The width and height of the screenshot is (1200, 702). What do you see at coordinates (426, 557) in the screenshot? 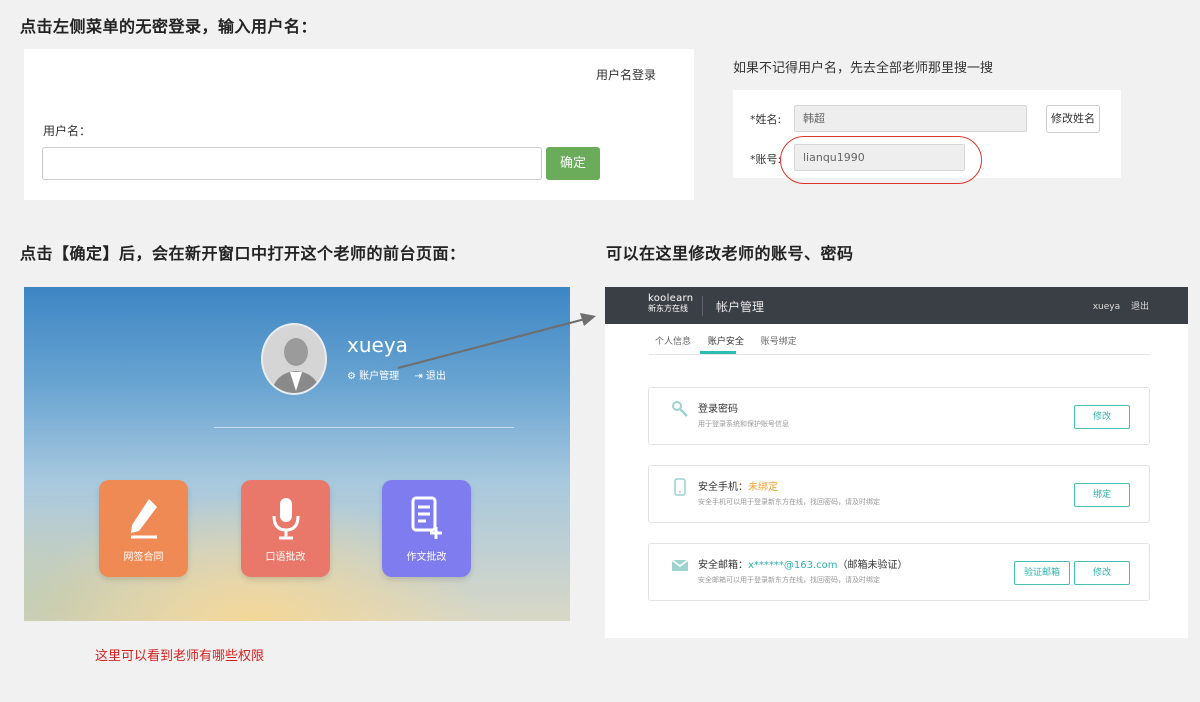
I see `tile-writing-label: 作文批改` at bounding box center [426, 557].